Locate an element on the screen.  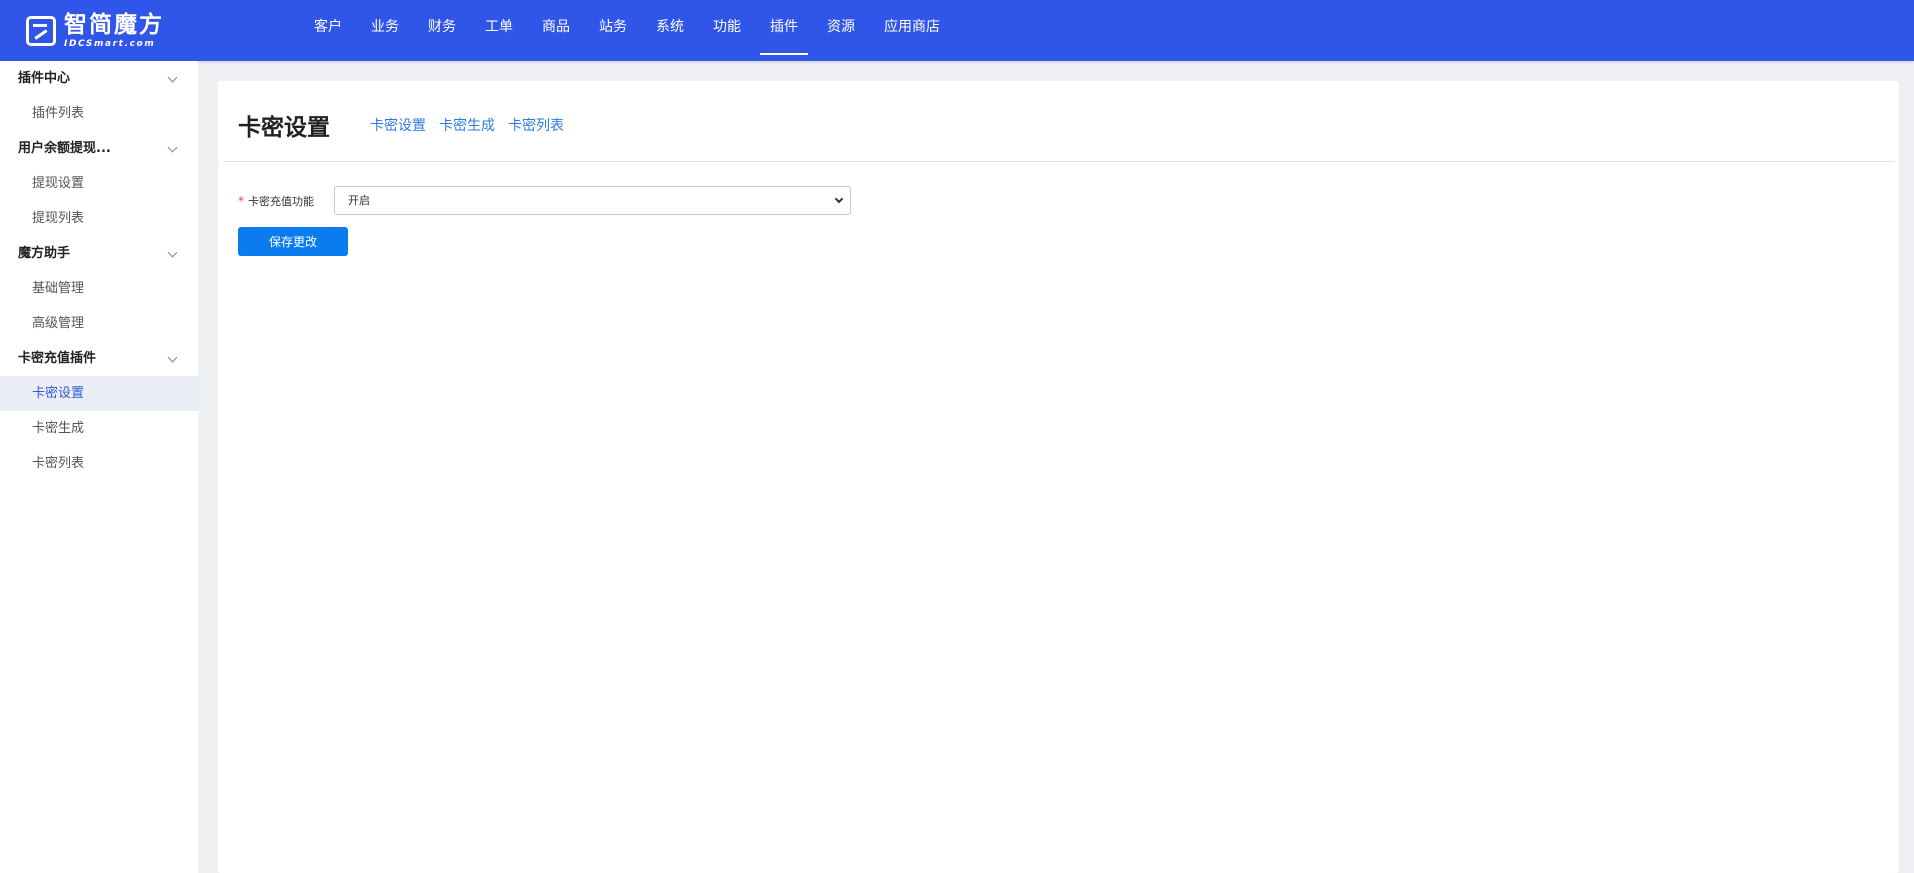
sub-tabs: 卡密设置 卡密生成 卡密列表 is located at coordinates (473, 125).